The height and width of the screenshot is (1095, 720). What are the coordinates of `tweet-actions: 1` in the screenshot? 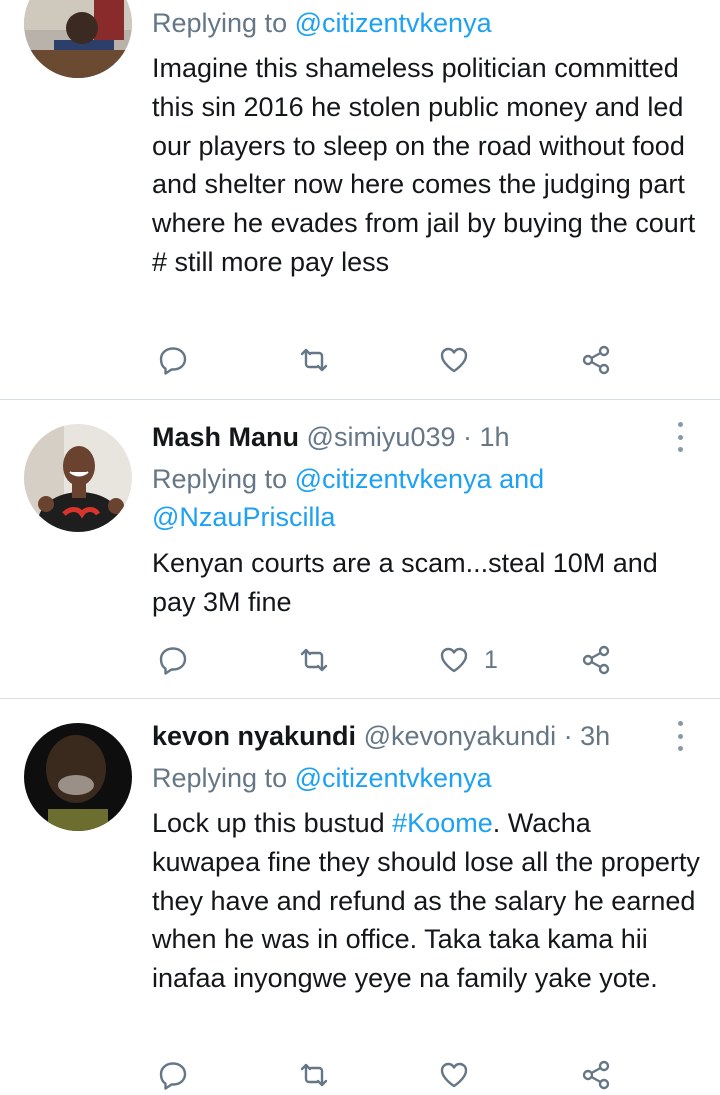 It's located at (360, 660).